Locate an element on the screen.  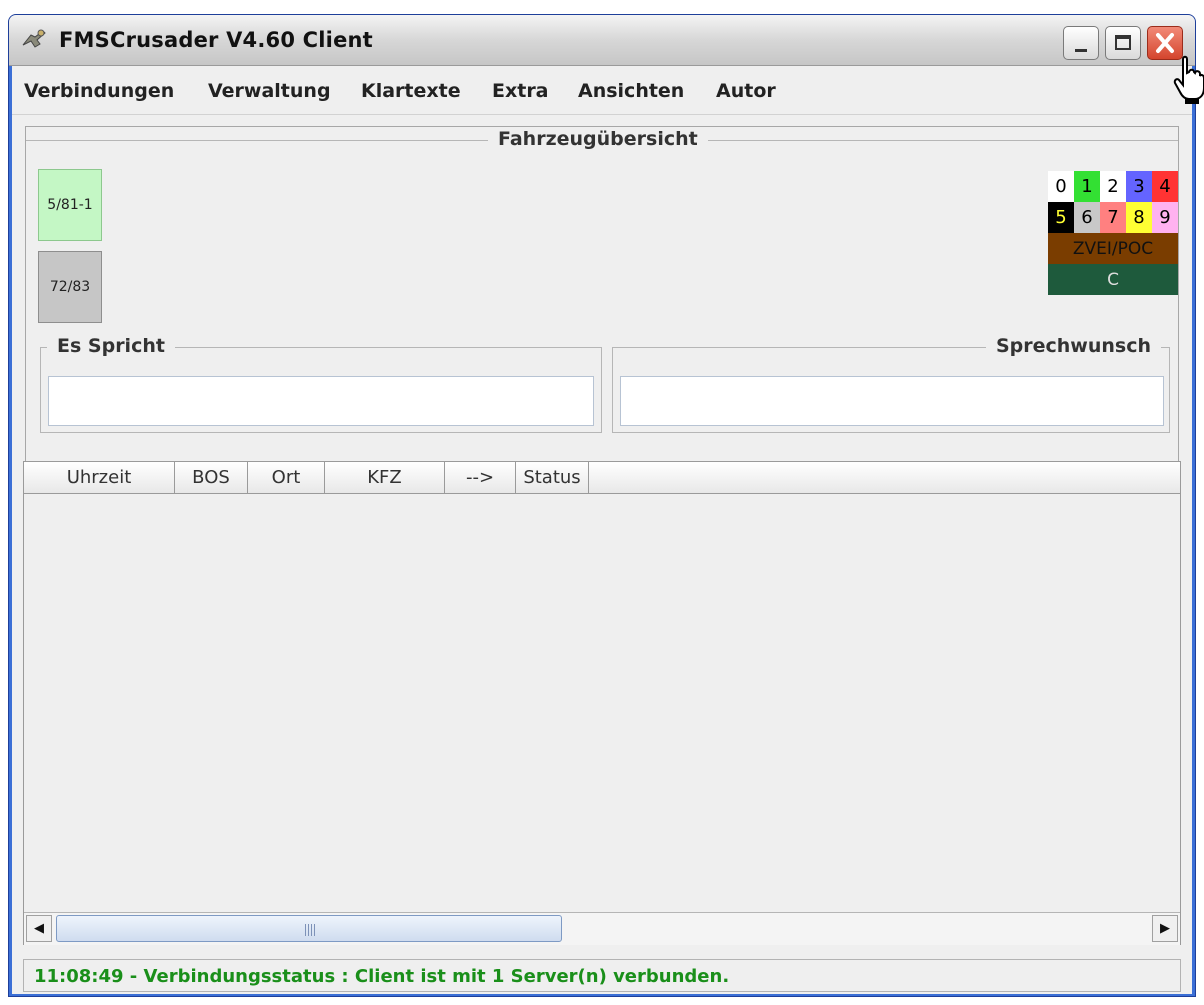
menu-ansichten: Ansichten is located at coordinates (631, 91).